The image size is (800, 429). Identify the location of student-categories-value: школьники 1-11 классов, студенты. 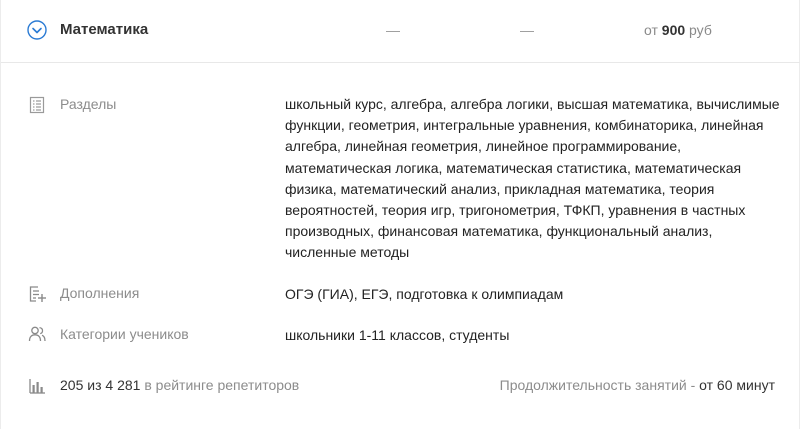
(397, 335).